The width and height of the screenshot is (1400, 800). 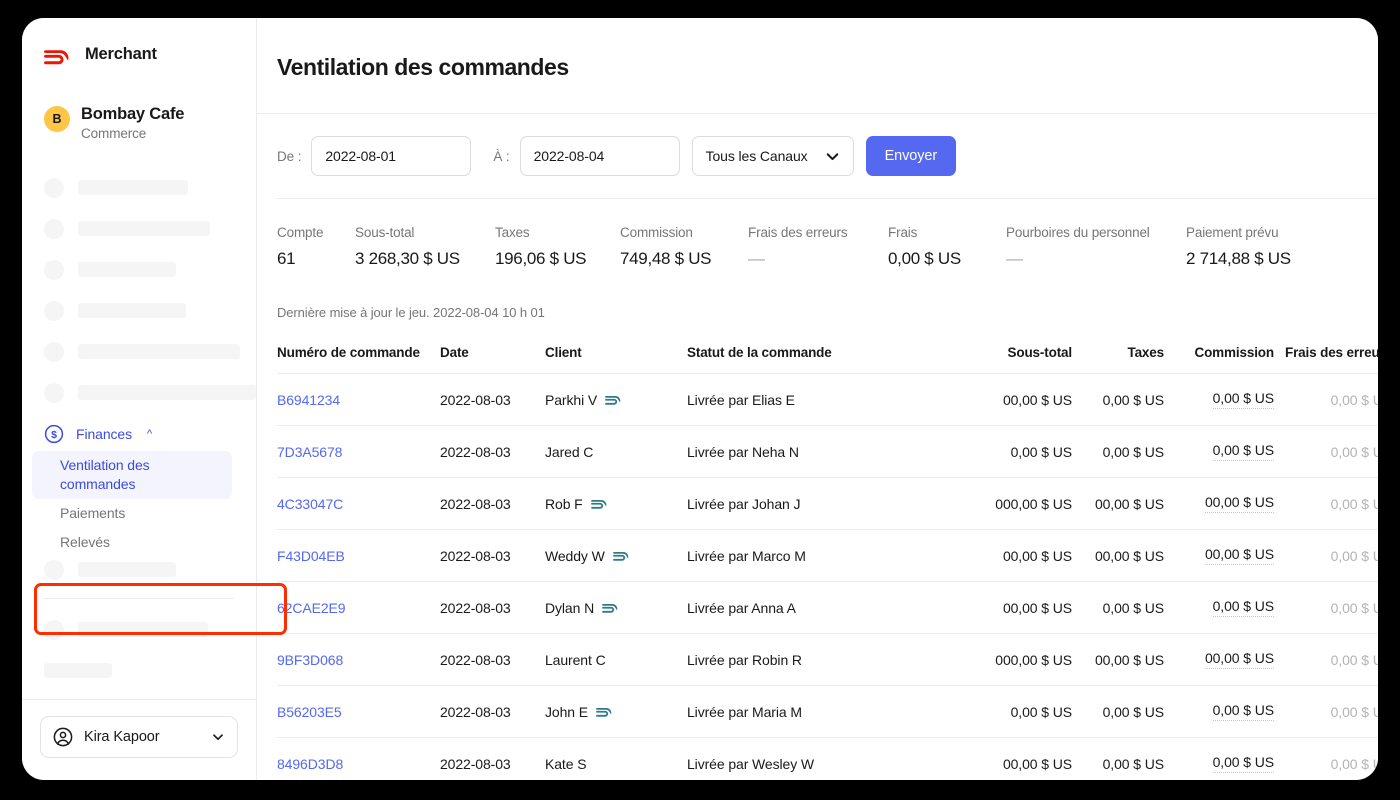 I want to click on order-number-link: B6941234, so click(x=308, y=400).